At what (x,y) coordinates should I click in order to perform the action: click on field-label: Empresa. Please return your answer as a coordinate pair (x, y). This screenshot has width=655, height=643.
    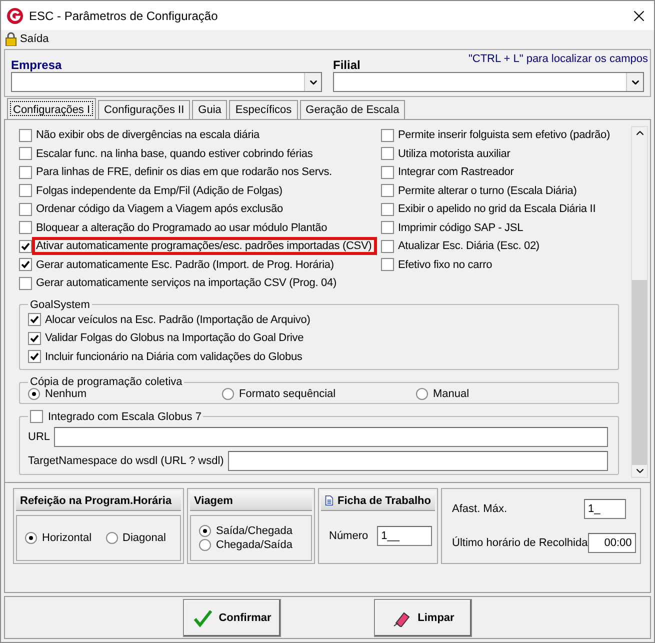
    Looking at the image, I should click on (36, 65).